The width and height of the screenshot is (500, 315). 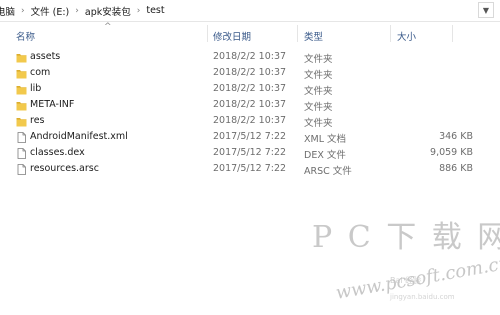 I want to click on column-size: 大小, so click(x=406, y=36).